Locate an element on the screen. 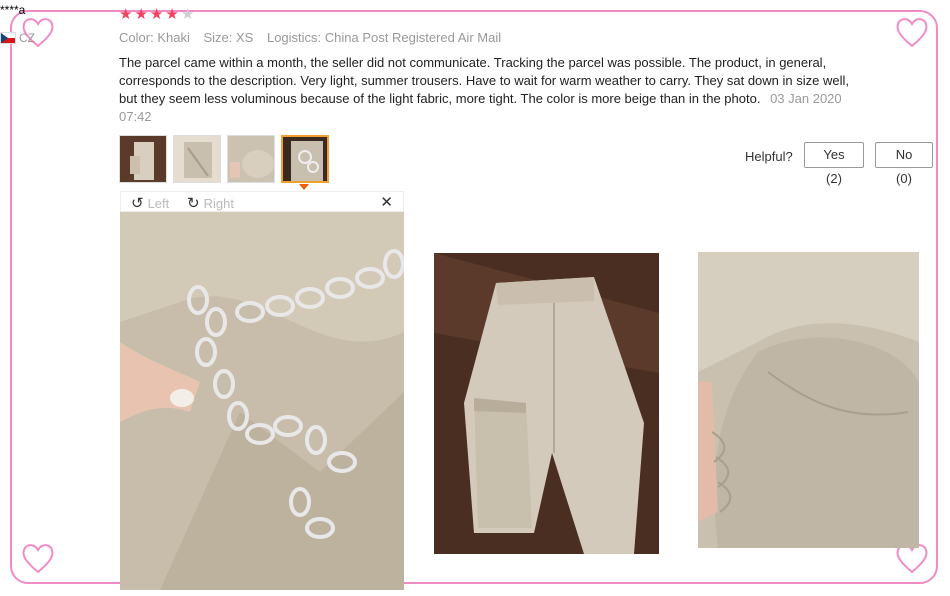 Image resolution: width=950 pixels, height=596 pixels. size-value: XS is located at coordinates (245, 37).